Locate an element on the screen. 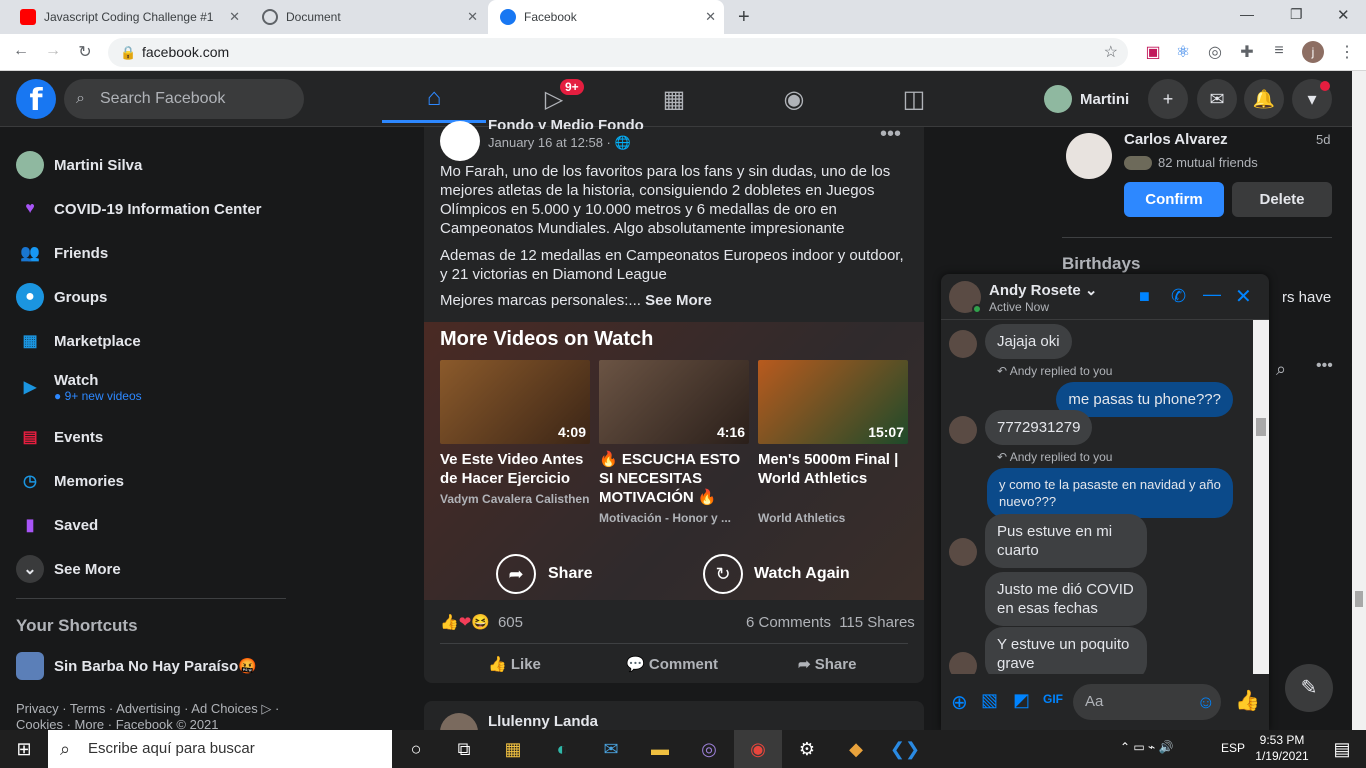 The width and height of the screenshot is (1366, 768). friend-request-name: Carlos Alvarez is located at coordinates (1176, 139).